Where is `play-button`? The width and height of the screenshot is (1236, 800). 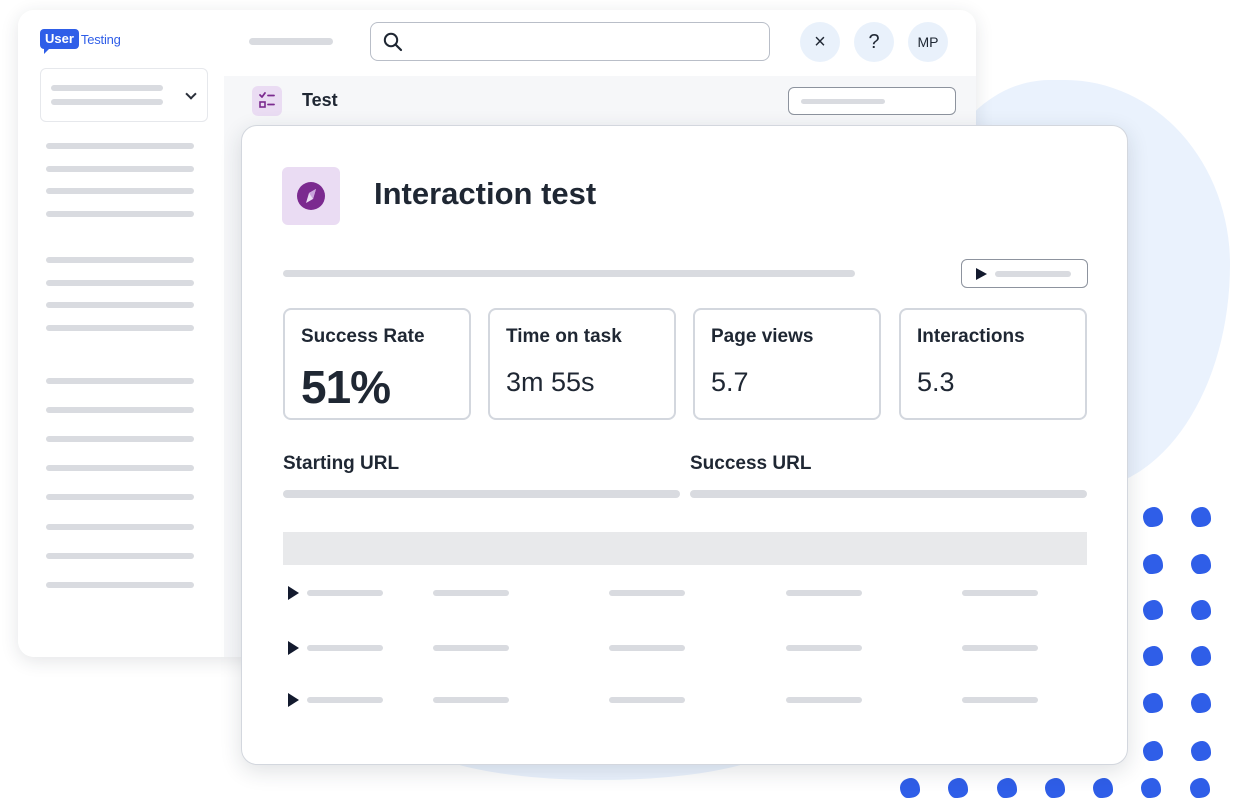
play-button is located at coordinates (1024, 273).